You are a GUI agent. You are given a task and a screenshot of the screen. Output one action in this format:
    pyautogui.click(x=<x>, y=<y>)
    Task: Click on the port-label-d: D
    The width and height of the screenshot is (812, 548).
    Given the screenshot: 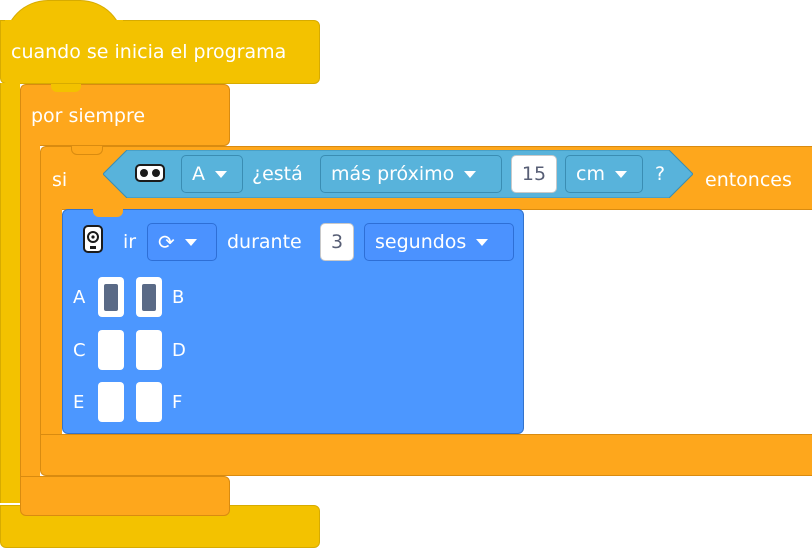 What is the action you would take?
    pyautogui.click(x=179, y=350)
    